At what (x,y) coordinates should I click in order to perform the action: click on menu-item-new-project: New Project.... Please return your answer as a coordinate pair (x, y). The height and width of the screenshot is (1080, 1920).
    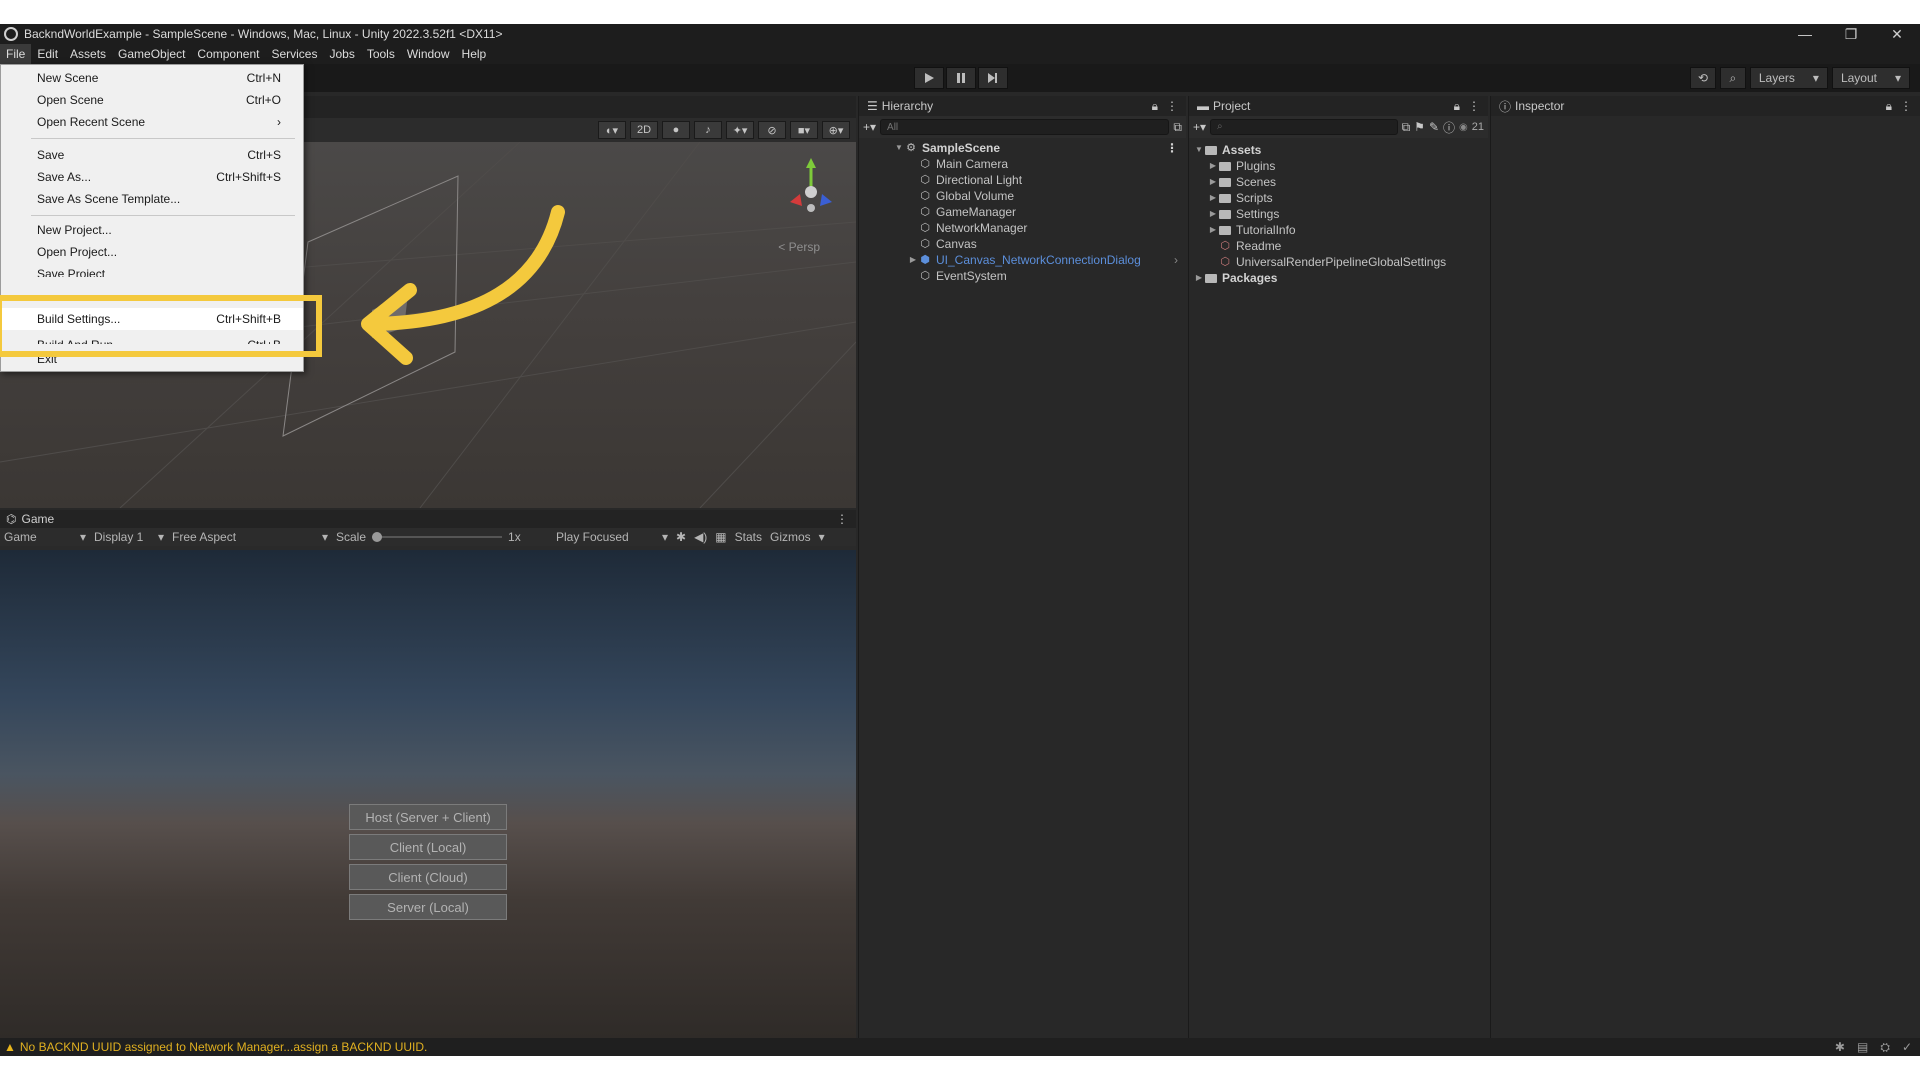
    Looking at the image, I should click on (159, 230).